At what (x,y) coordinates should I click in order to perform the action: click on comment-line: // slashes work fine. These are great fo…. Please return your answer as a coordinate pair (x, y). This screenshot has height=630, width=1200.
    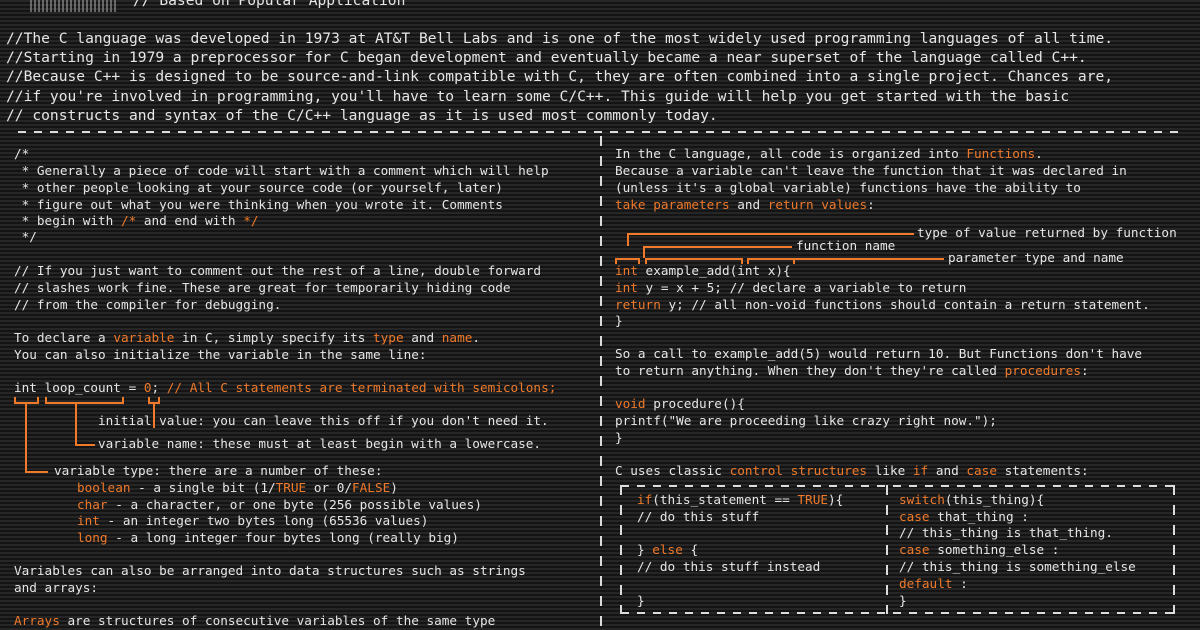
    Looking at the image, I should click on (262, 287).